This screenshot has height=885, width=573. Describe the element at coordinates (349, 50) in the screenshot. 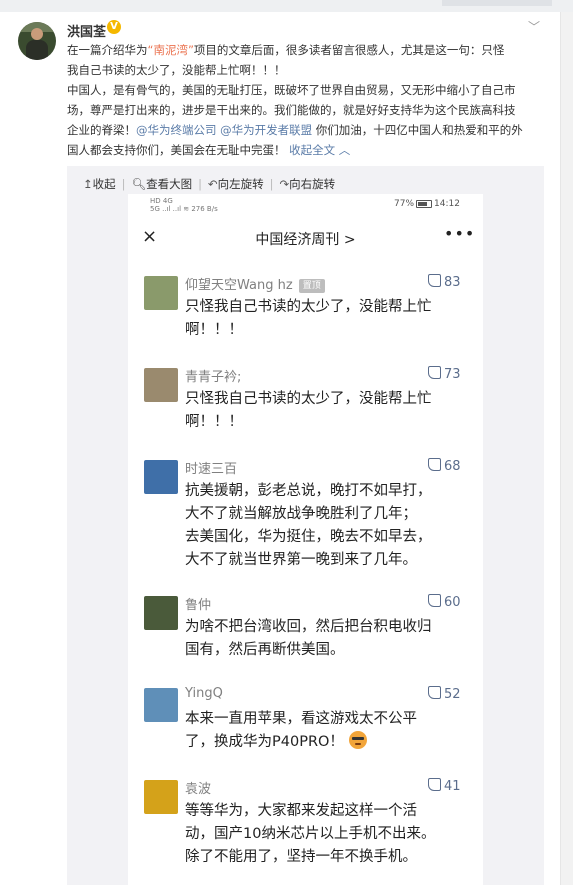

I see `post-text-seg: 项目的文章后面，很多读者留言很感人，尤其是这一句：只怪` at that location.